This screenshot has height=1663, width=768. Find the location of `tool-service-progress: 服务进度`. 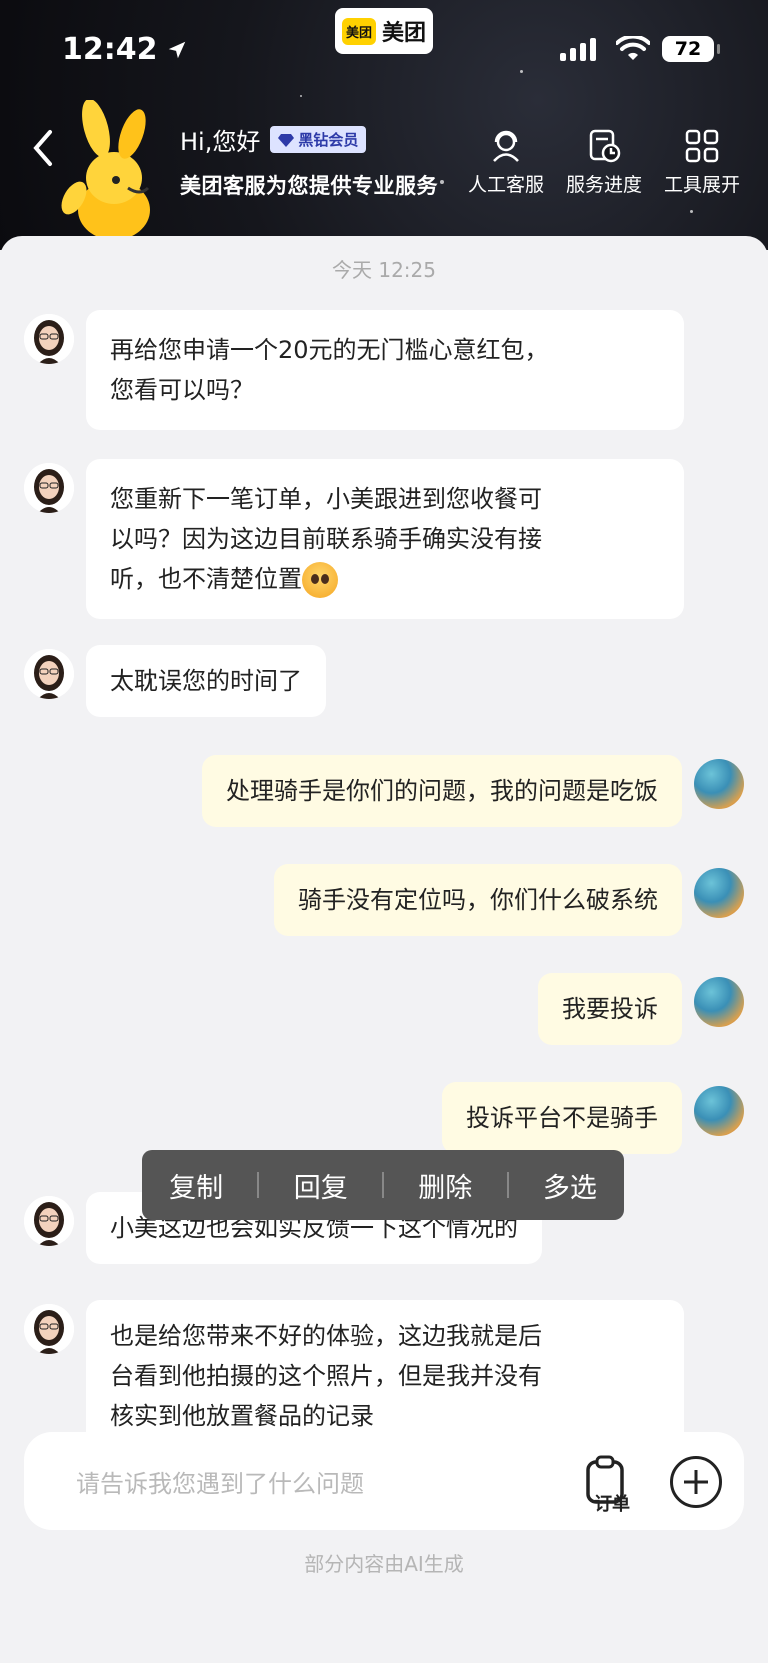

tool-service-progress: 服务进度 is located at coordinates (604, 162).